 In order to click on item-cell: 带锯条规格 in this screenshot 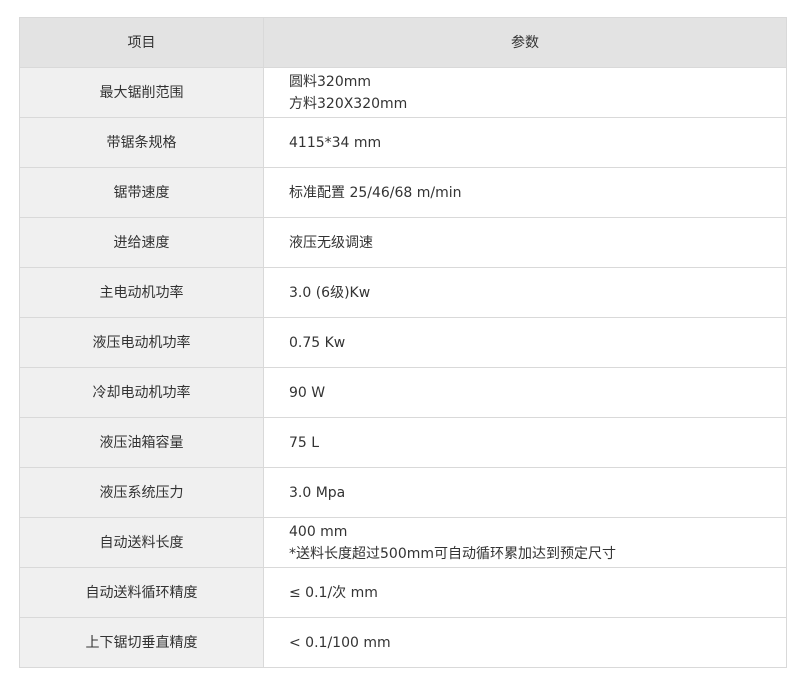, I will do `click(141, 142)`.